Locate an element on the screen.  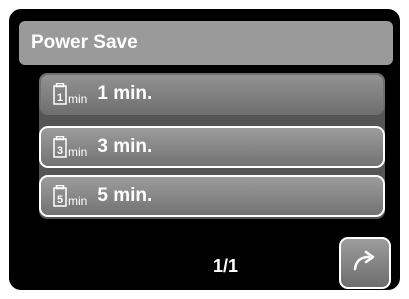
battery-timer-icon: 3 min is located at coordinates (70, 147).